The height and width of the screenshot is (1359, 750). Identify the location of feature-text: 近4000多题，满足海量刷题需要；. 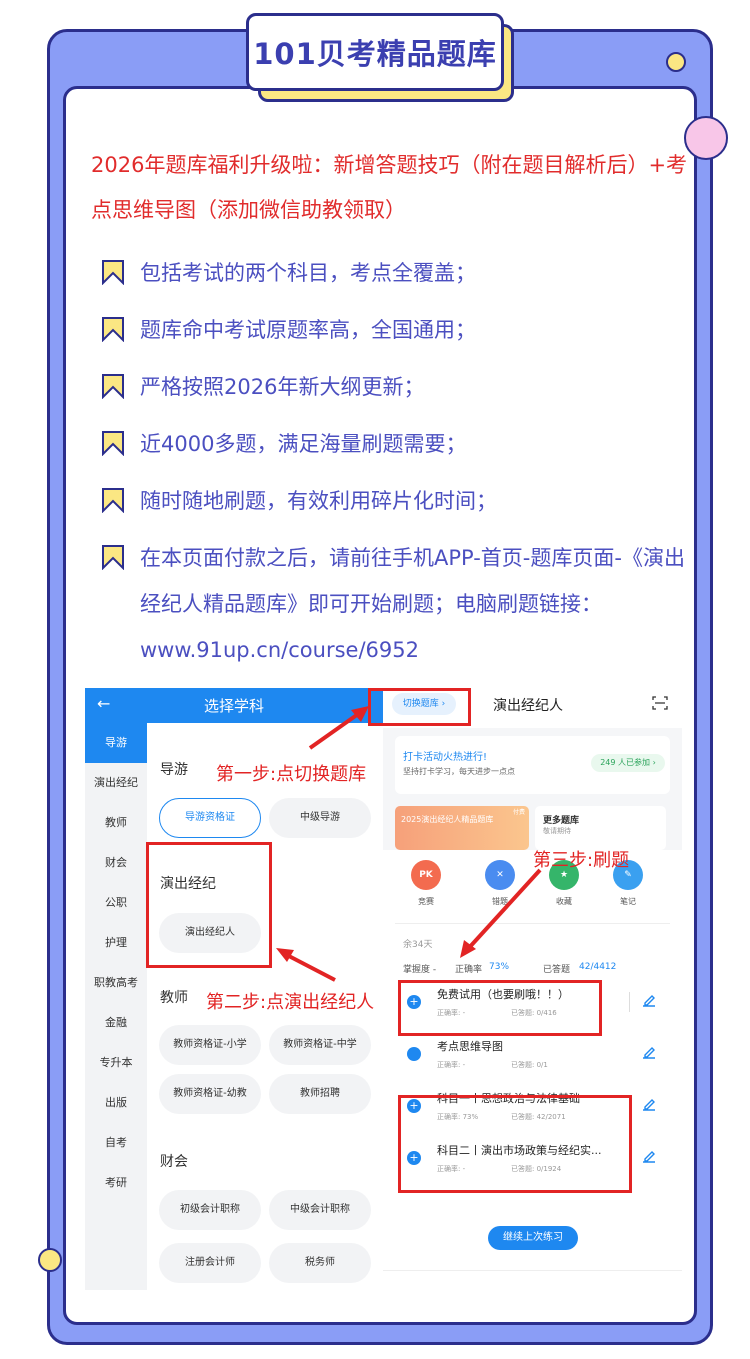
(303, 444).